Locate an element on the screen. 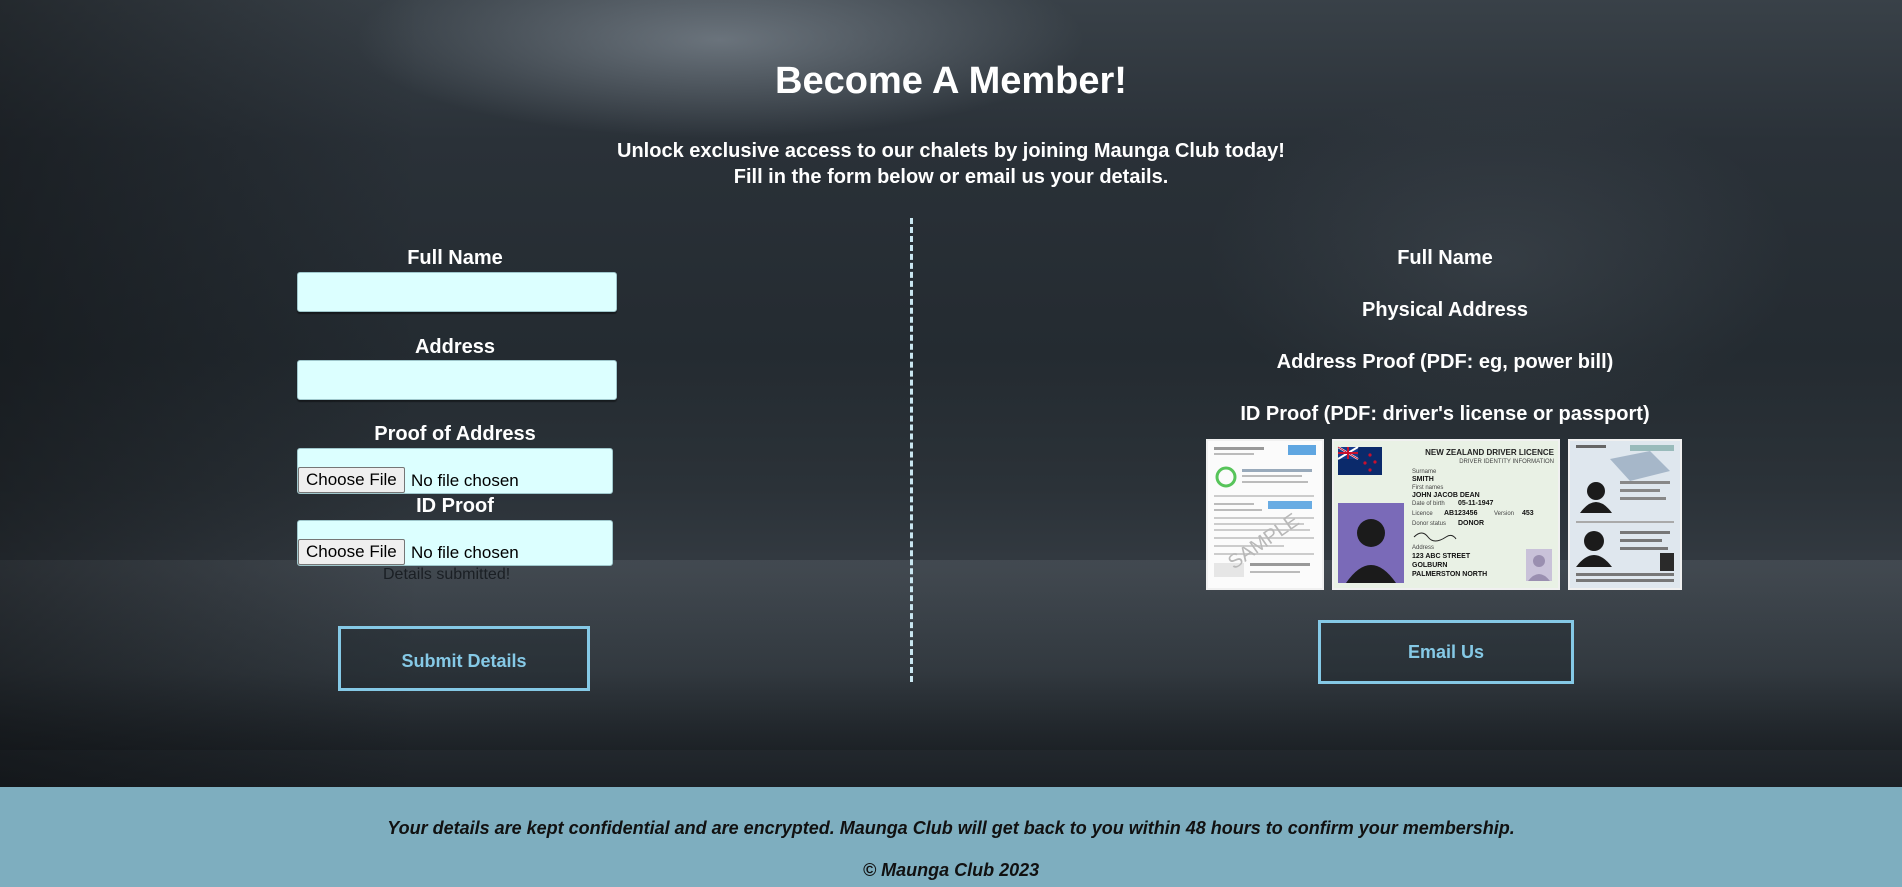 The width and height of the screenshot is (1902, 887). licence-first-names-label: First names is located at coordinates (1427, 488).